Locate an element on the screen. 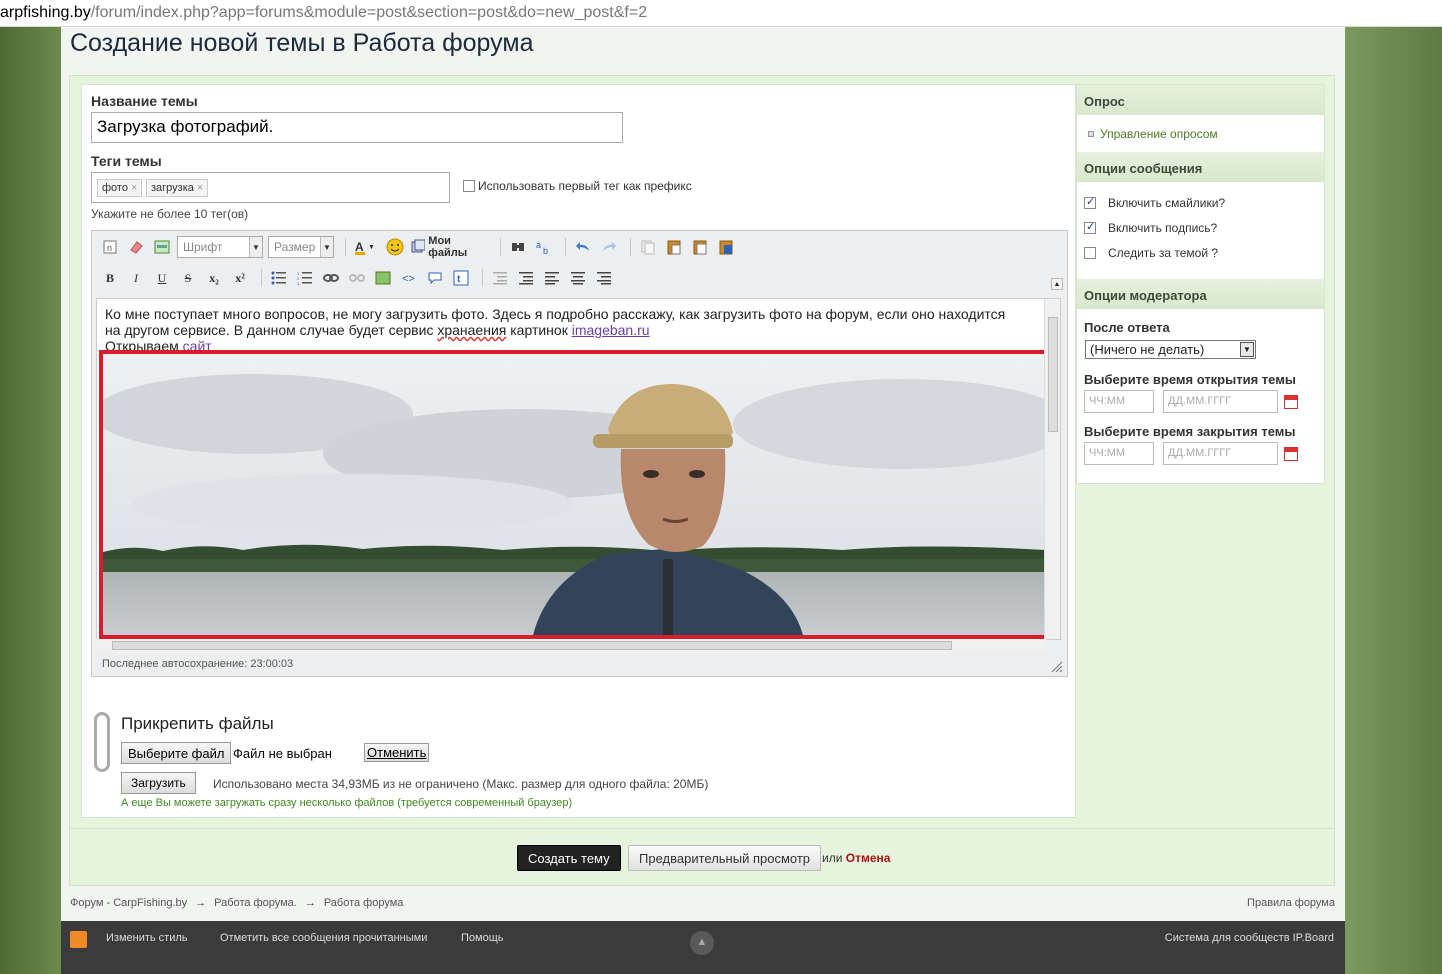 The image size is (1442, 974). paperclip-icon is located at coordinates (102, 742).